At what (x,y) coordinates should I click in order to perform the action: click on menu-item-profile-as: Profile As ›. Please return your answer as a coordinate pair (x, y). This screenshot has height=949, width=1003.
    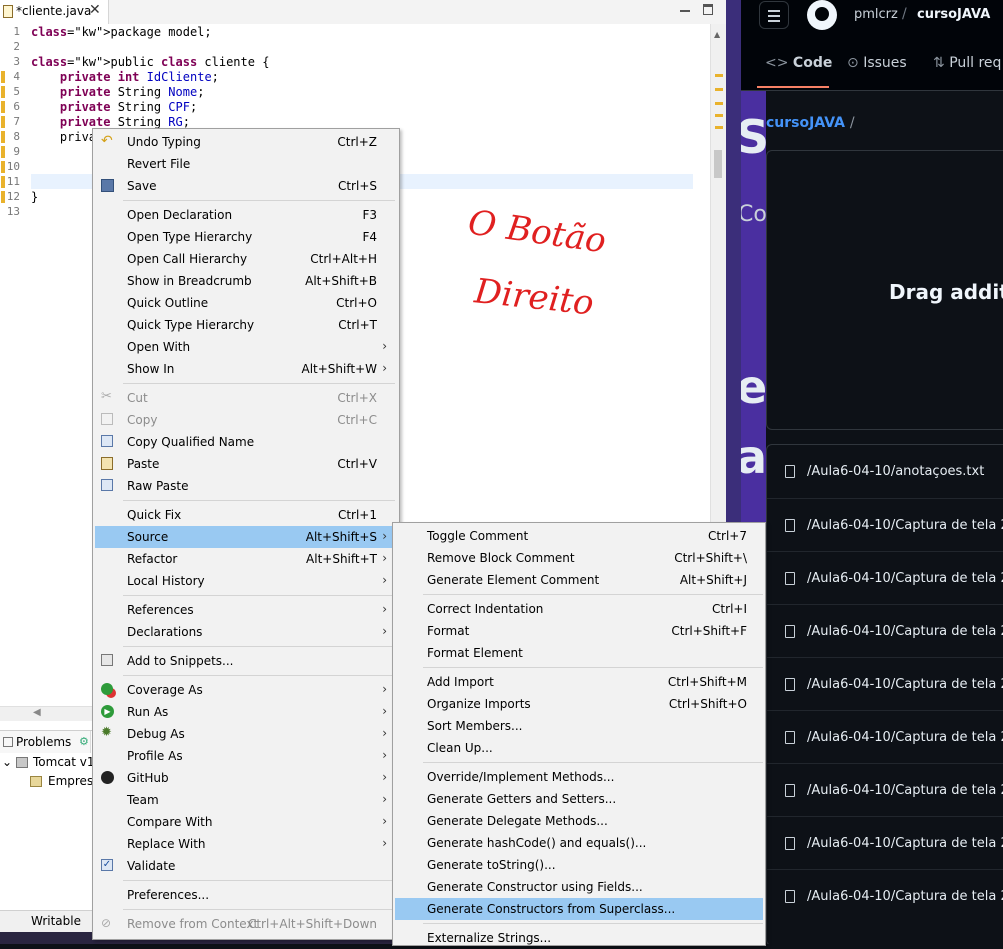
    Looking at the image, I should click on (246, 756).